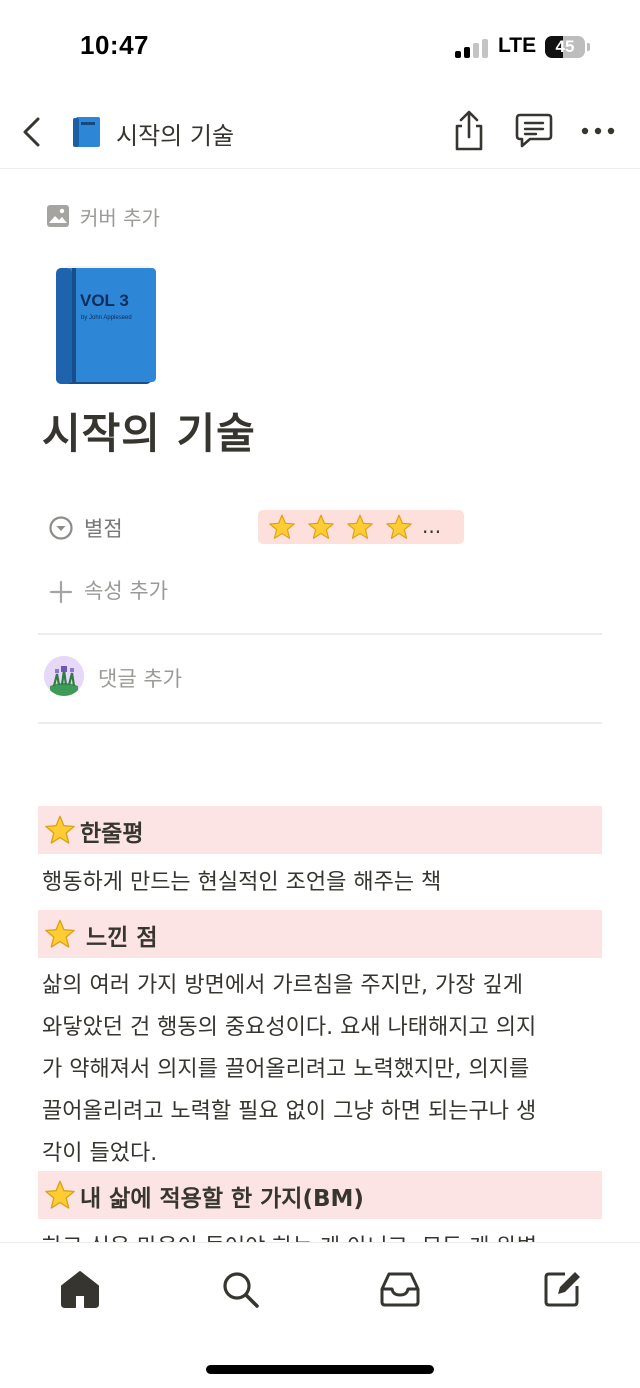  What do you see at coordinates (122, 938) in the screenshot?
I see `heading-text: 느낀 점` at bounding box center [122, 938].